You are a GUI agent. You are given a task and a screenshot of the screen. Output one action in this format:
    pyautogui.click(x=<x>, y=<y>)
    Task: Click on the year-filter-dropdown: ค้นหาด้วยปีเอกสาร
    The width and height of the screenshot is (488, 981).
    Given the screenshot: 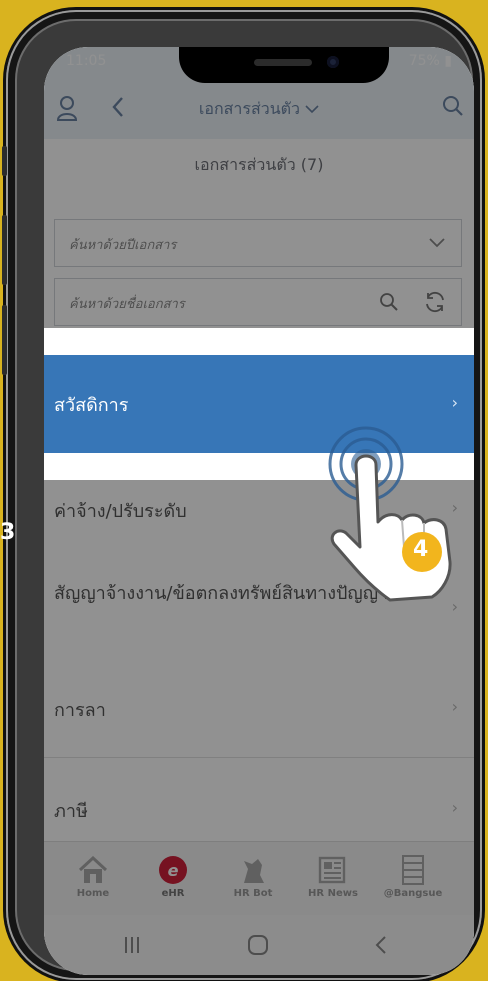 What is the action you would take?
    pyautogui.click(x=258, y=243)
    